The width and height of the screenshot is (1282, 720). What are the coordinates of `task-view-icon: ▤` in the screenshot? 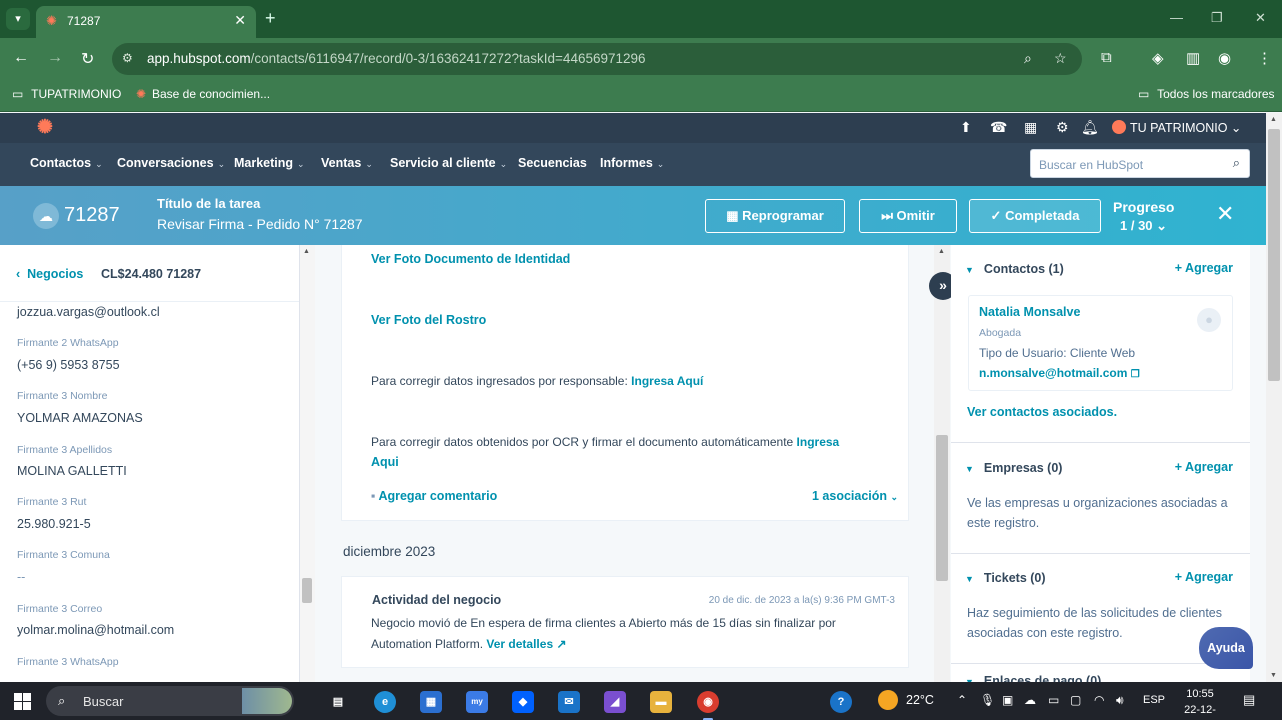 It's located at (338, 702).